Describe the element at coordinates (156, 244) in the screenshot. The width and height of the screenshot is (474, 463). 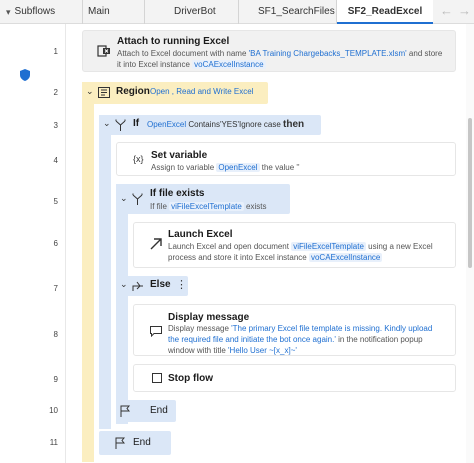
I see `launch-icon` at that location.